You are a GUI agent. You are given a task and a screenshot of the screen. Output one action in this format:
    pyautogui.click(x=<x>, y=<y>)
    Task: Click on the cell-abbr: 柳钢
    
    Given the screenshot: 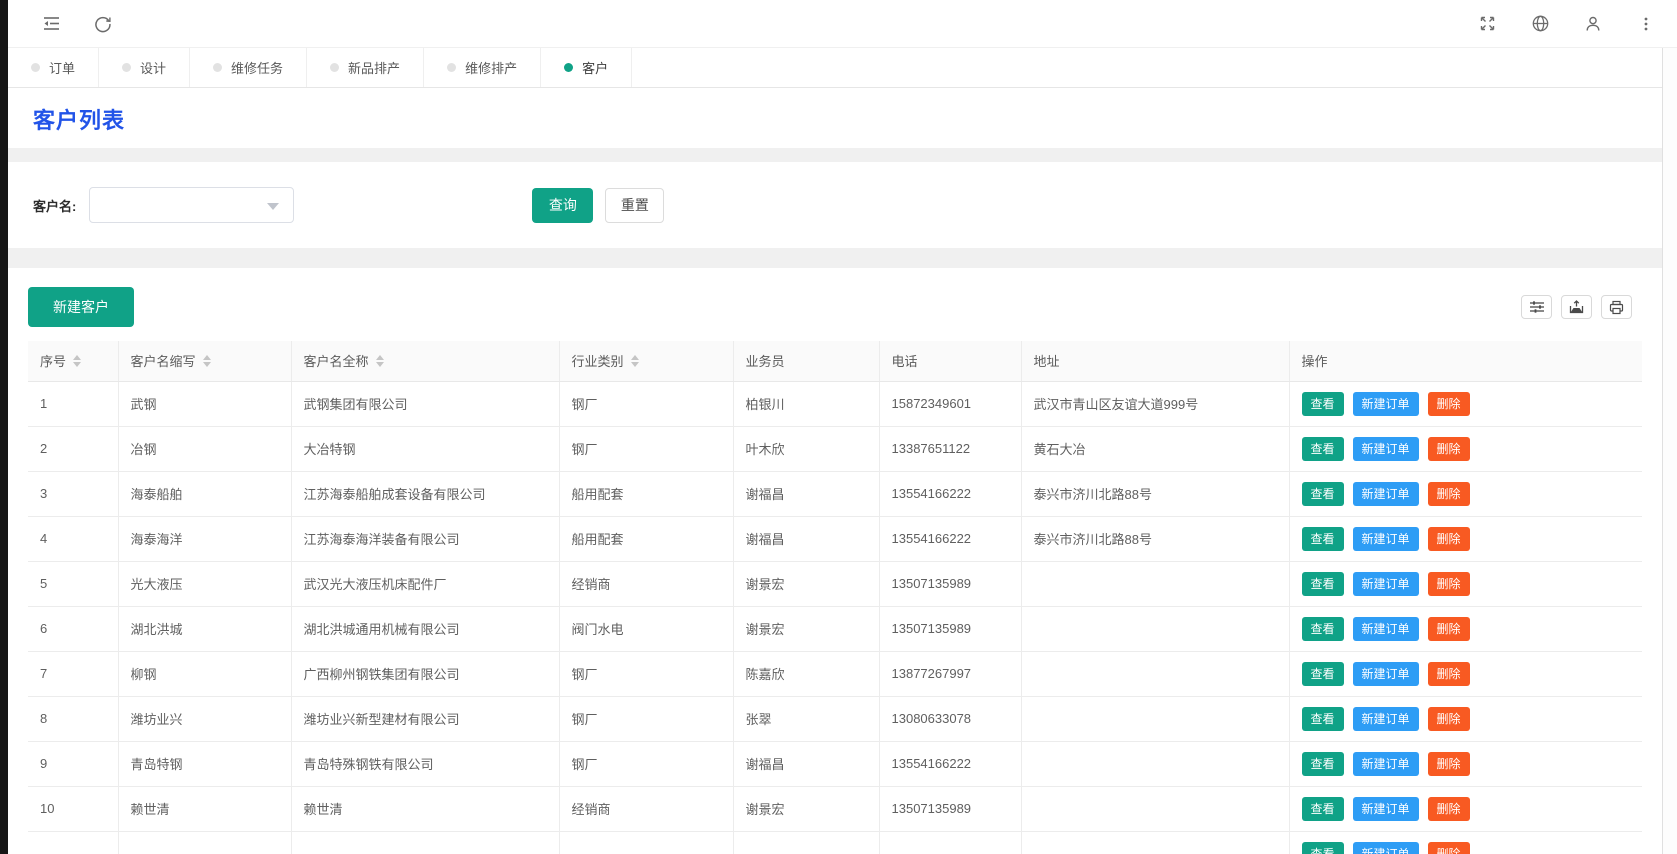 What is the action you would take?
    pyautogui.click(x=204, y=674)
    